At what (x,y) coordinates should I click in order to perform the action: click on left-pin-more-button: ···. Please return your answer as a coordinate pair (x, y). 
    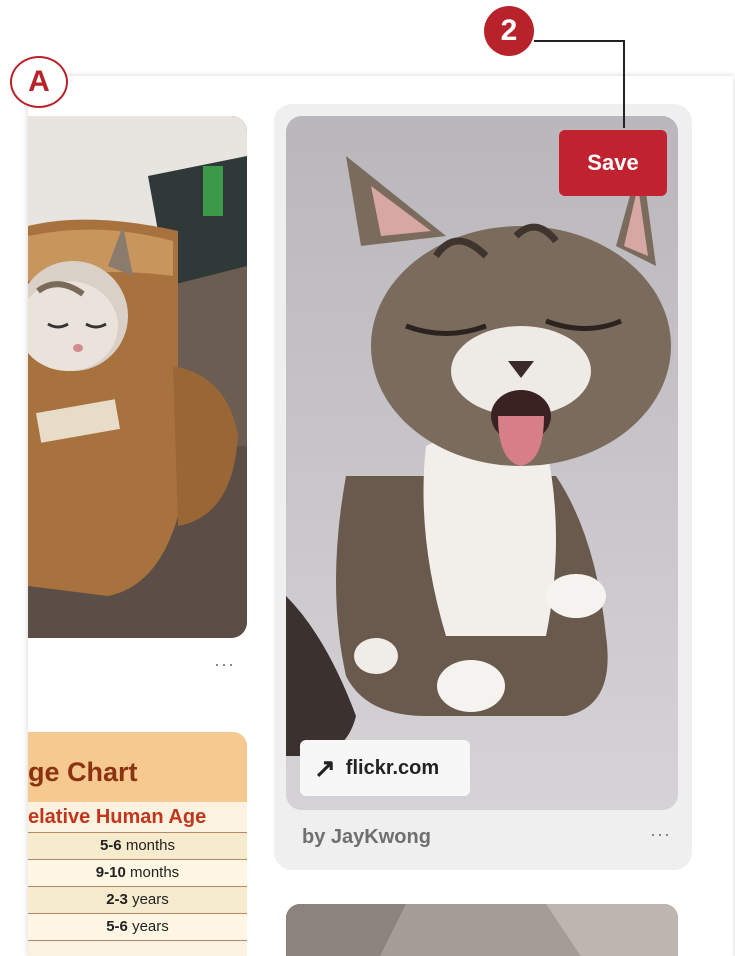
    Looking at the image, I should click on (224, 664).